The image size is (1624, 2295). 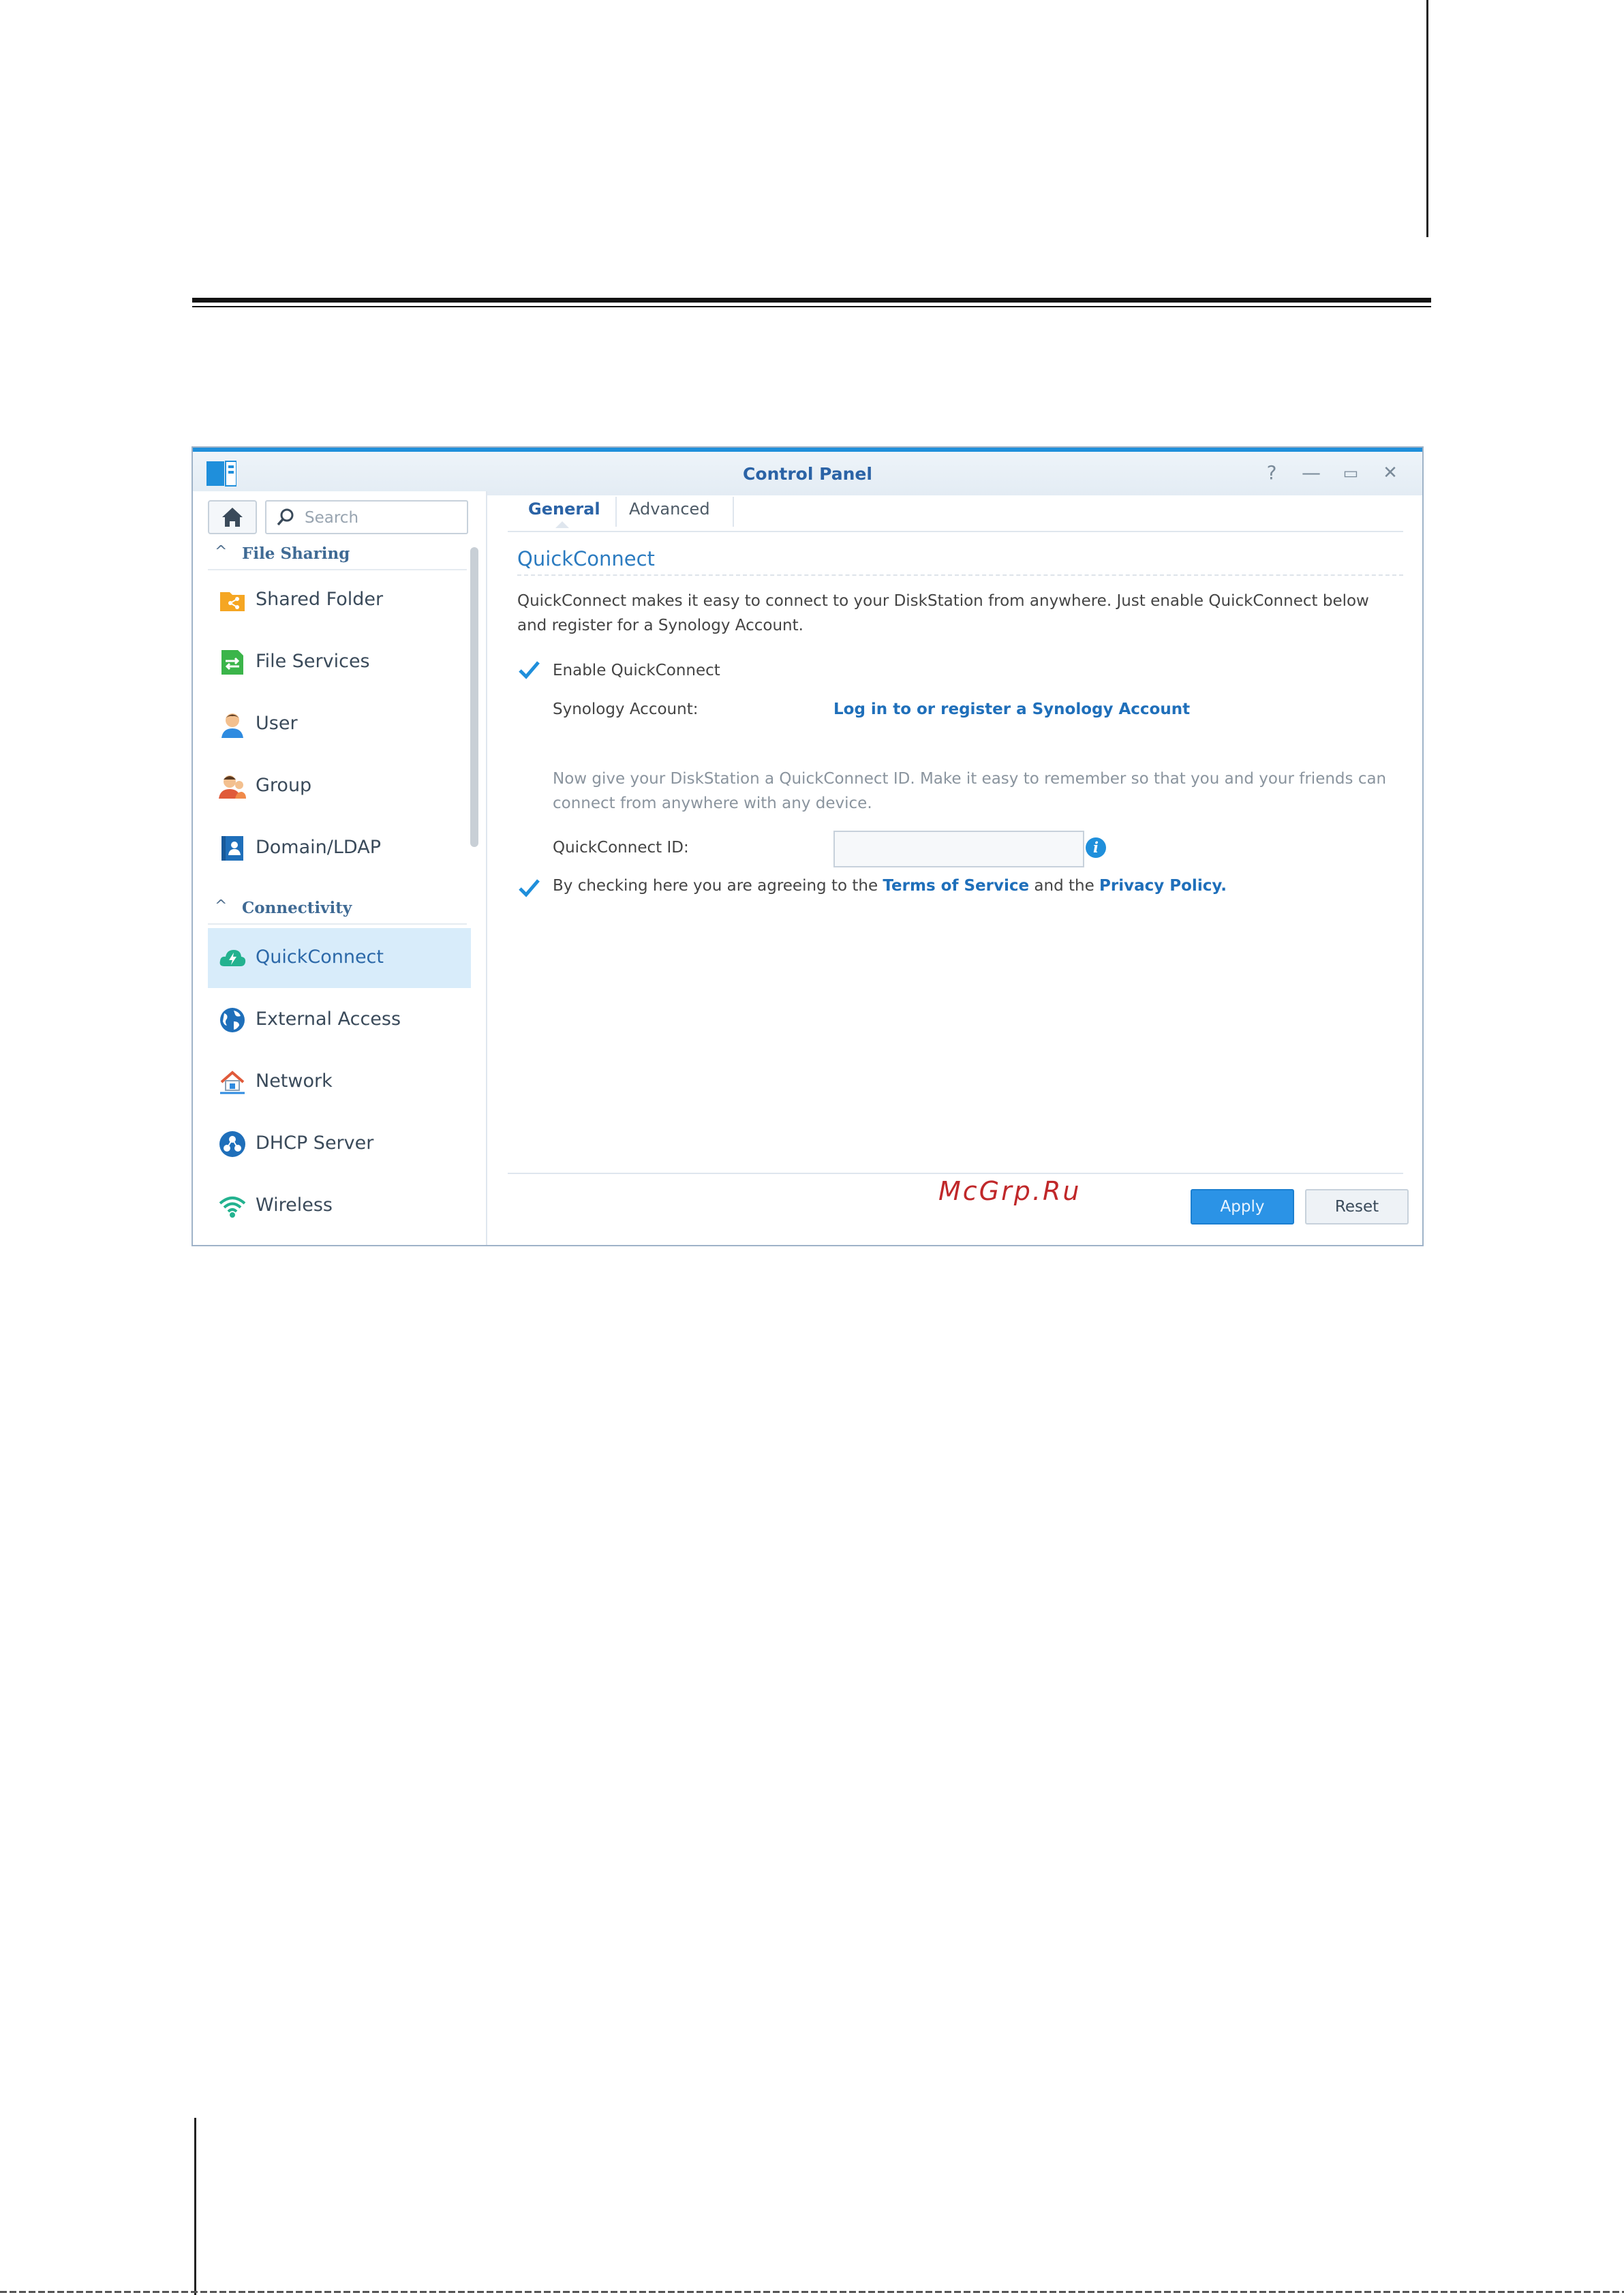 What do you see at coordinates (339, 786) in the screenshot?
I see `sidebar-item-group: Group` at bounding box center [339, 786].